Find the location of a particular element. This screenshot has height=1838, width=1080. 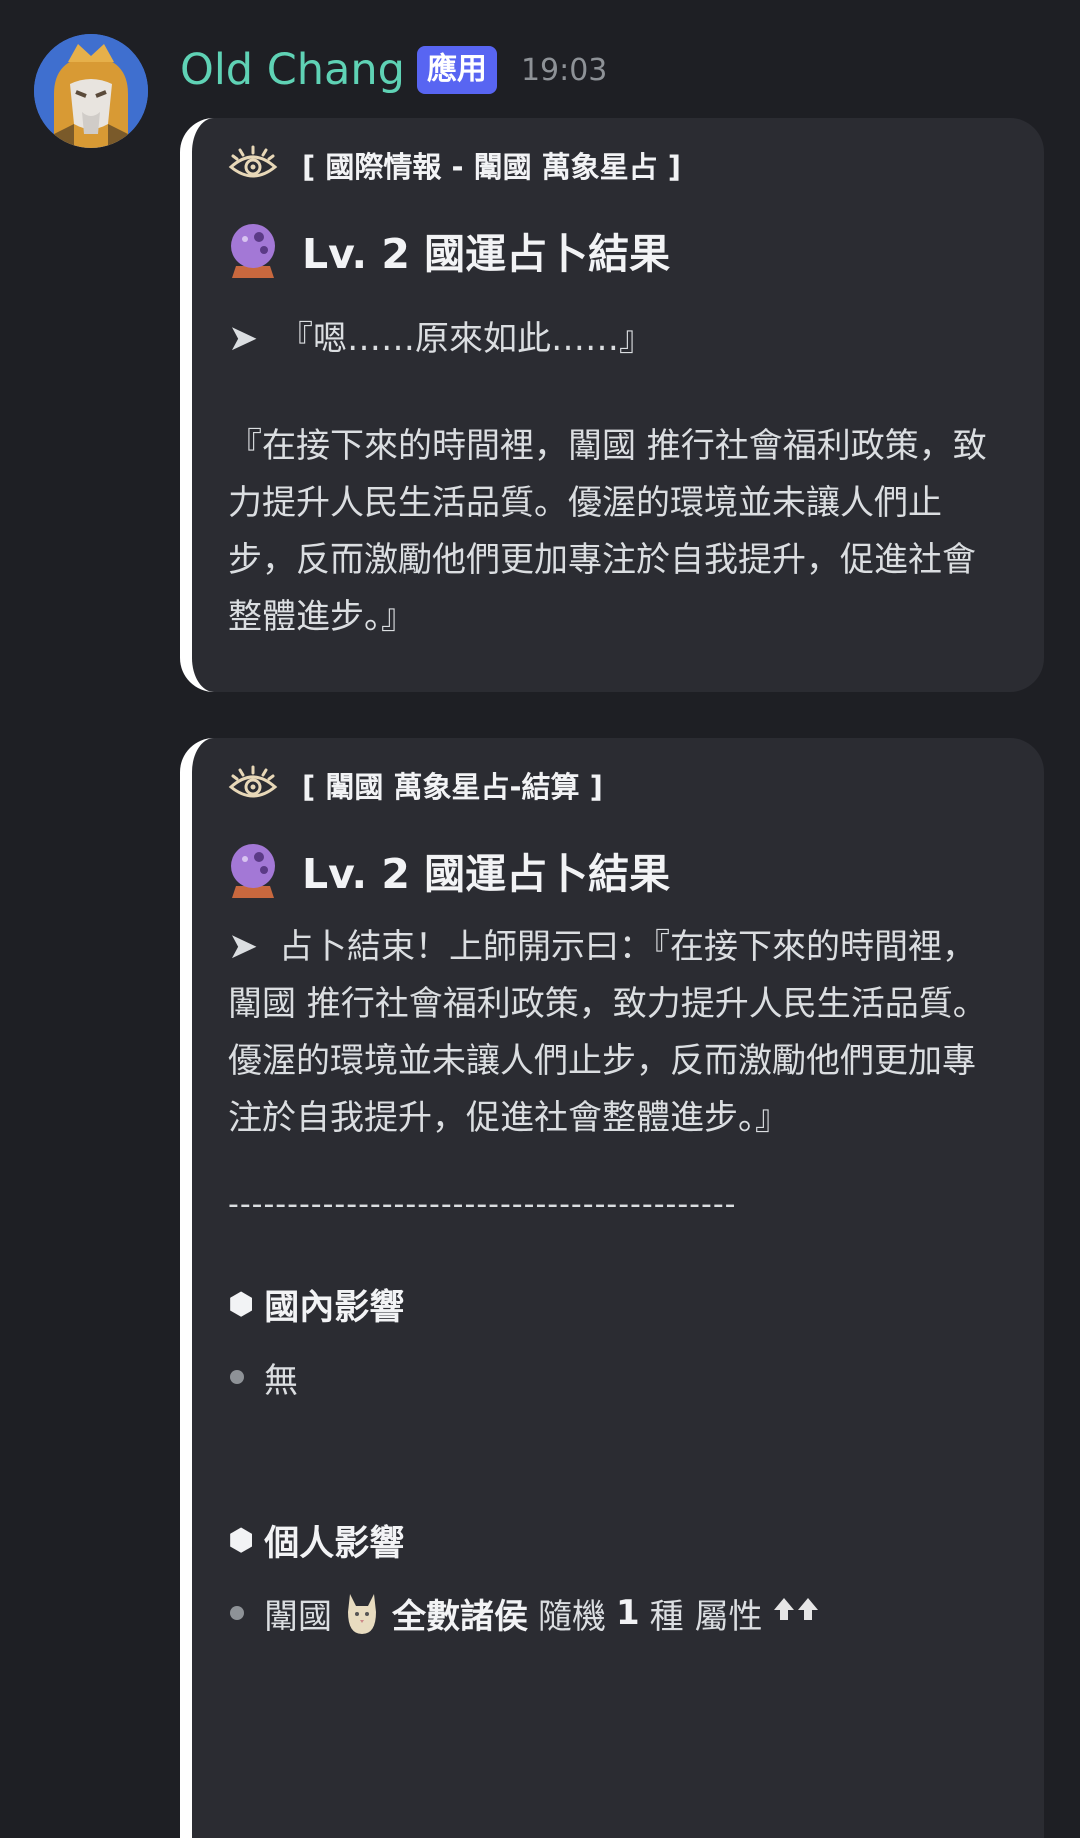

list-item-text: 無 is located at coordinates (281, 1380).